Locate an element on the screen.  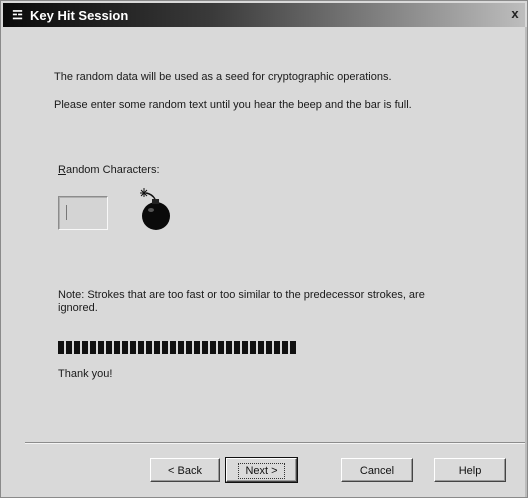
label-accelerator: R is located at coordinates (62, 170).